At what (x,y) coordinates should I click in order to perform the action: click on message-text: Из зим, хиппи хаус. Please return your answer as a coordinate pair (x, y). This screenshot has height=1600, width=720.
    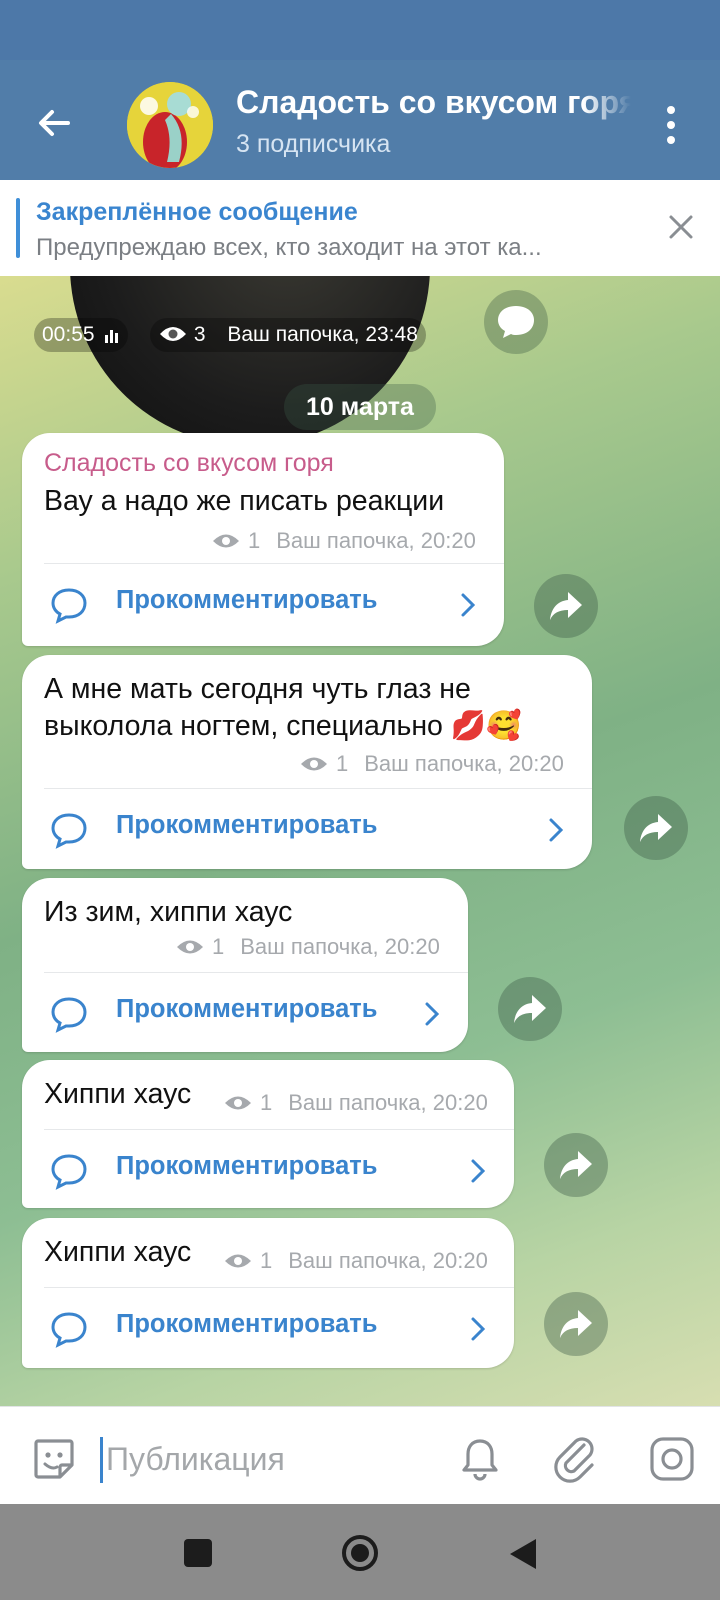
    Looking at the image, I should click on (168, 912).